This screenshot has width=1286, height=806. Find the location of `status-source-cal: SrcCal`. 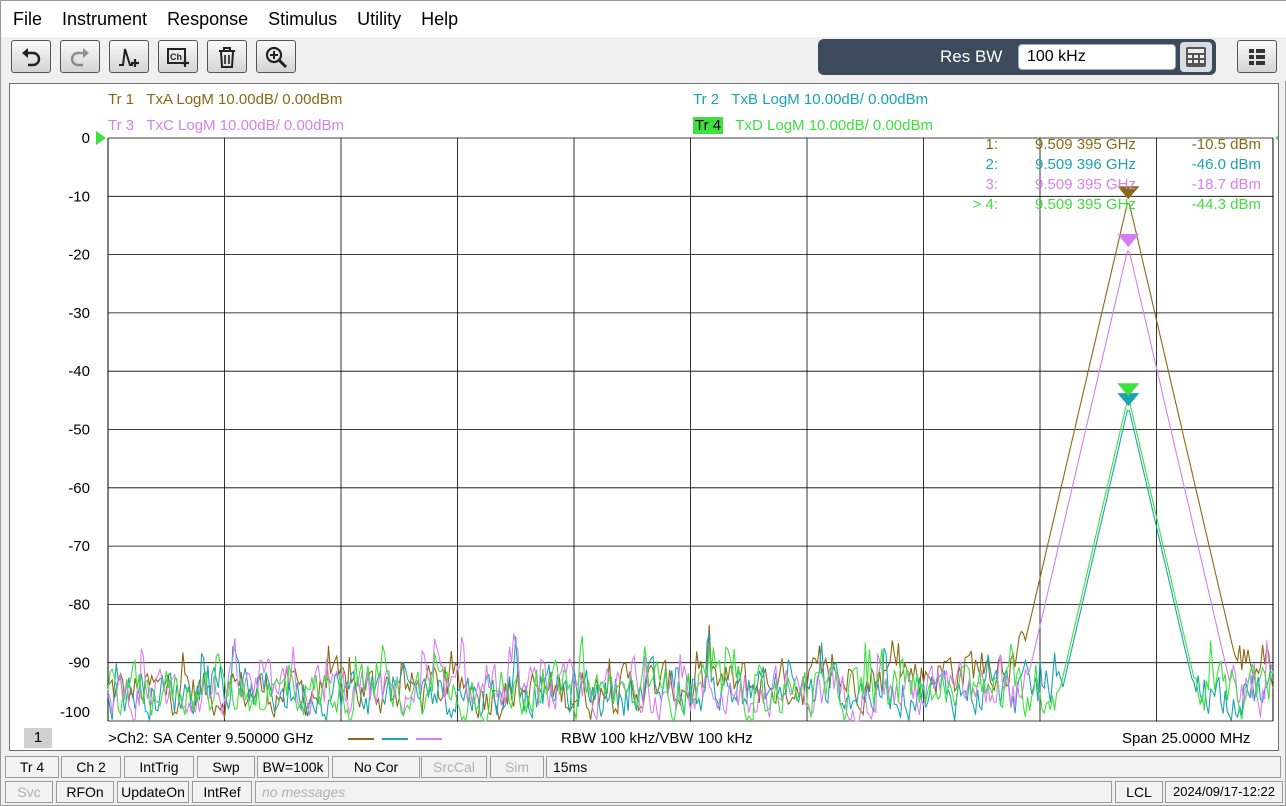

status-source-cal: SrcCal is located at coordinates (454, 767).